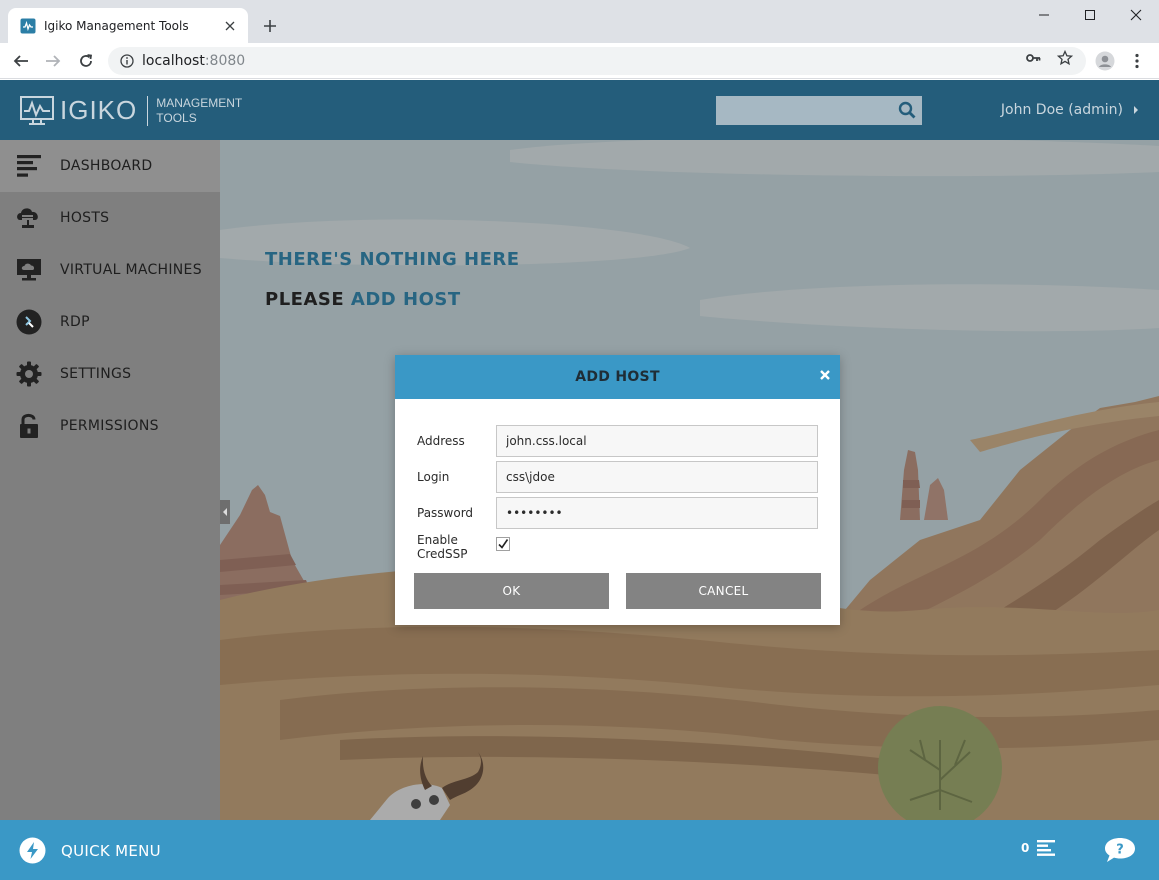 The height and width of the screenshot is (880, 1159). Describe the element at coordinates (723, 591) in the screenshot. I see `cancel-button: CANCEL` at that location.